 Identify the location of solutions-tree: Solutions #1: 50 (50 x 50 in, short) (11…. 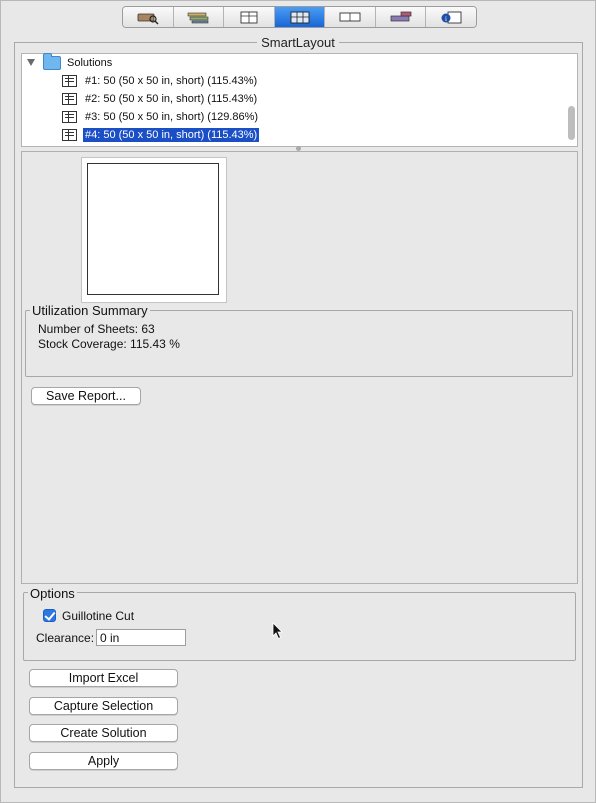
(299, 99).